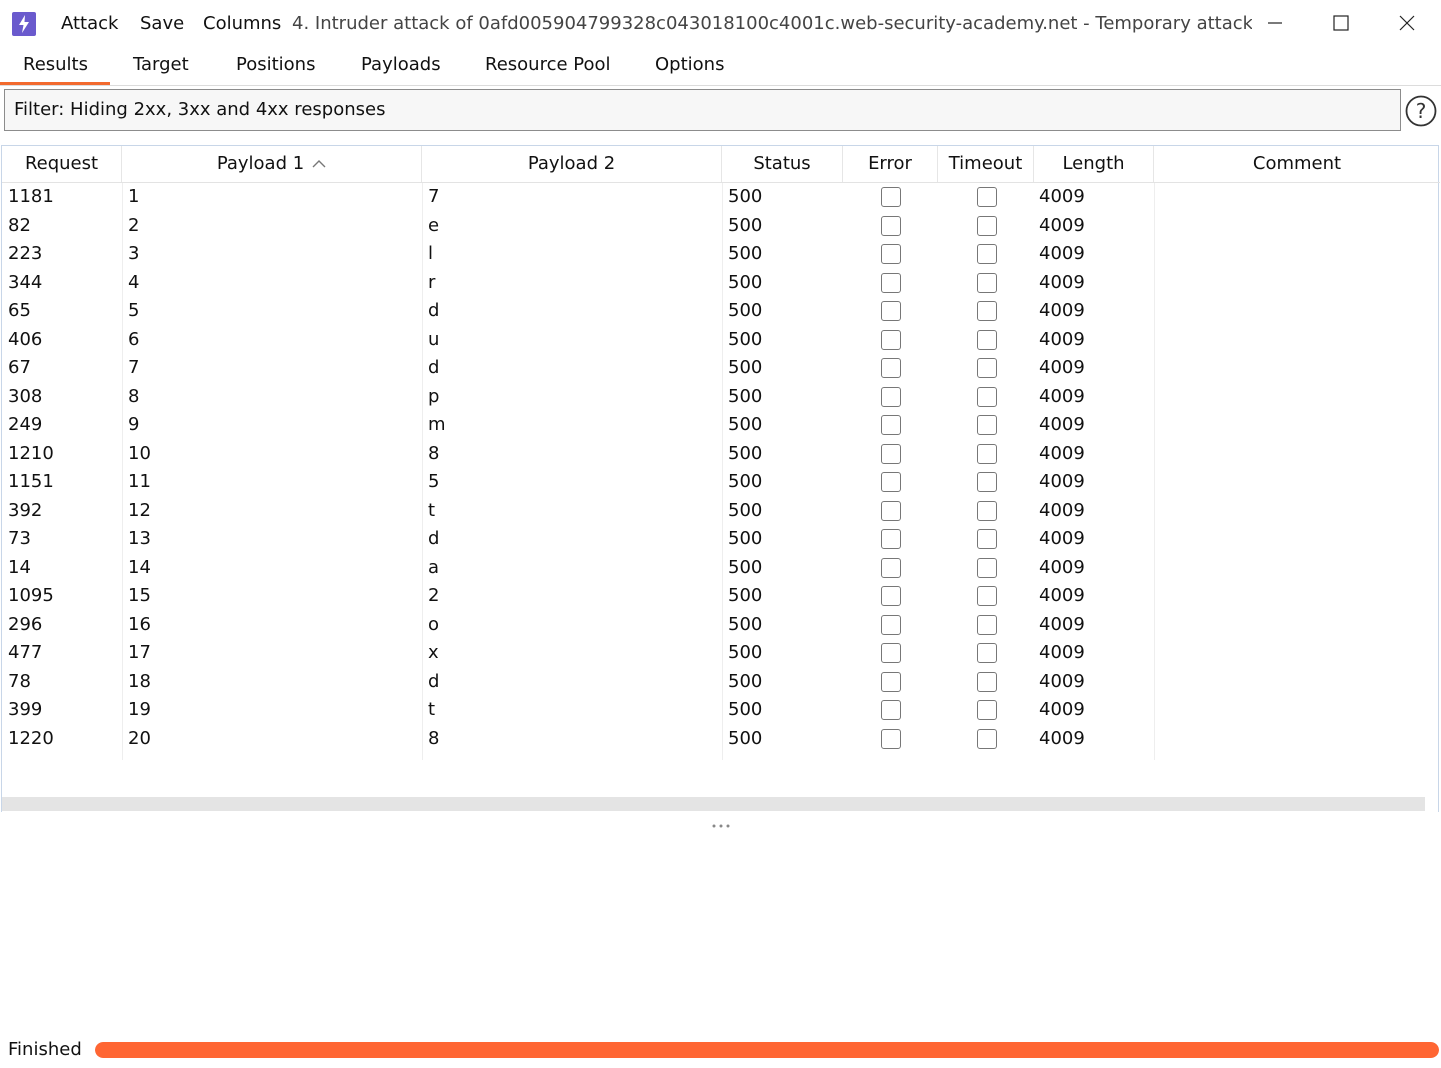 The image size is (1441, 1068). Describe the element at coordinates (722, 821) in the screenshot. I see `splitter-handle` at that location.